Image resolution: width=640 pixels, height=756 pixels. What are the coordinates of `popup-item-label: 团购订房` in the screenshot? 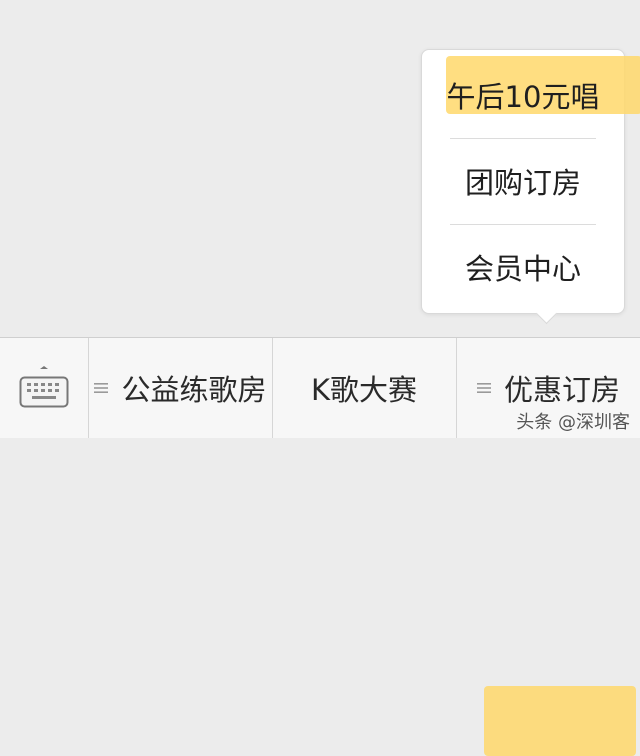 It's located at (522, 183).